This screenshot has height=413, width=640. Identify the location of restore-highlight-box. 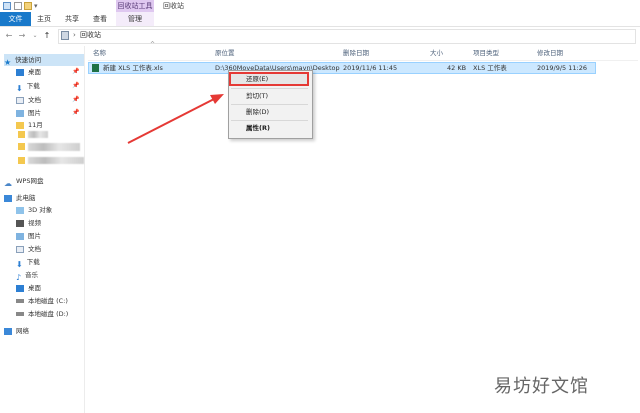
(269, 79).